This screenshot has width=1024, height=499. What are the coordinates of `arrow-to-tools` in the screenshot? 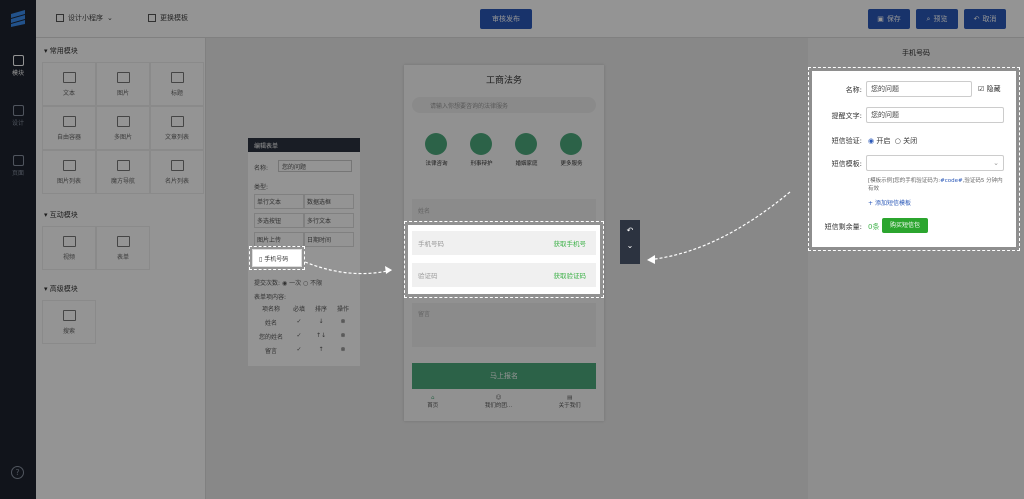 It's located at (722, 225).